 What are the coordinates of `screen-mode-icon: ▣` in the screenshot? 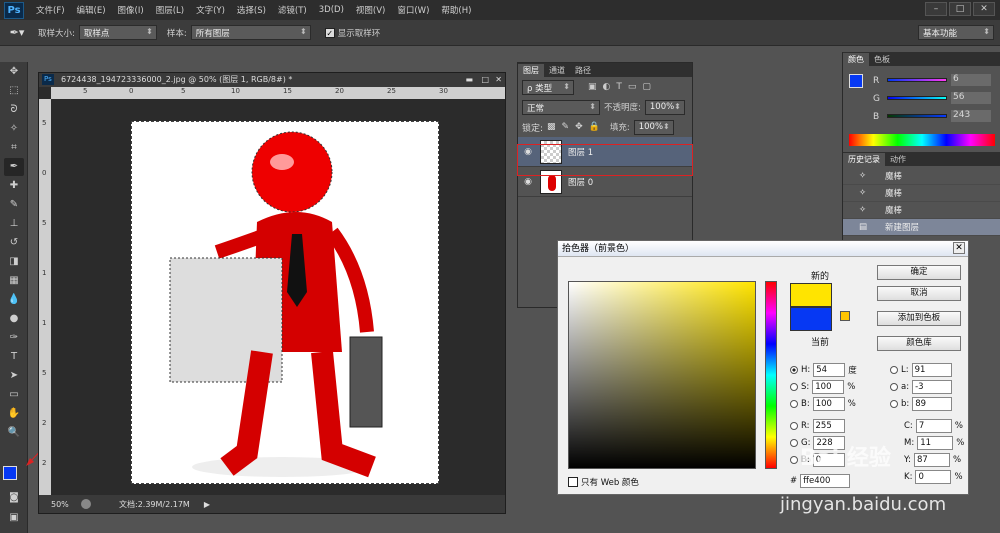 It's located at (14, 518).